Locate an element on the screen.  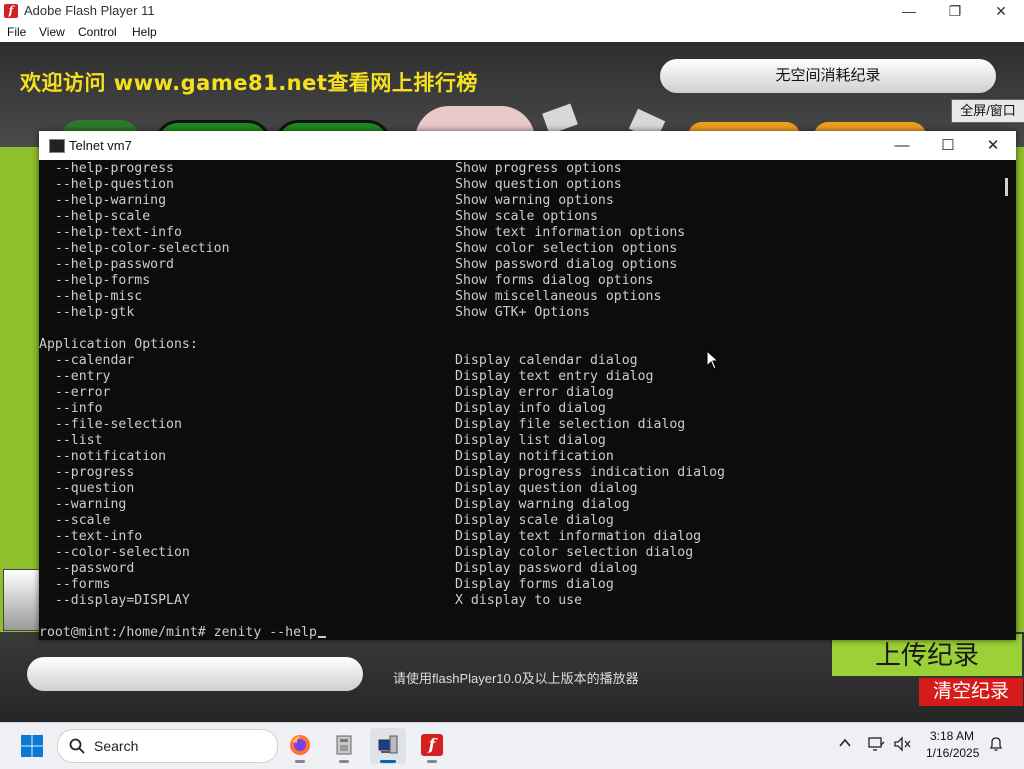
terminal-scrollbar-thumb is located at coordinates (1006, 187).